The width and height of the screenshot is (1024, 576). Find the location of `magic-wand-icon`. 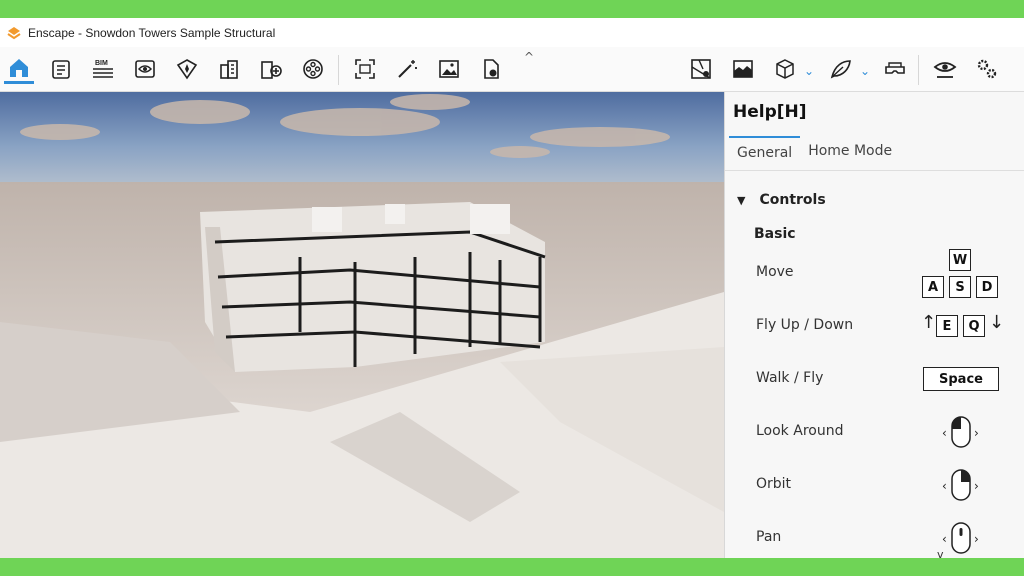

magic-wand-icon is located at coordinates (407, 69).